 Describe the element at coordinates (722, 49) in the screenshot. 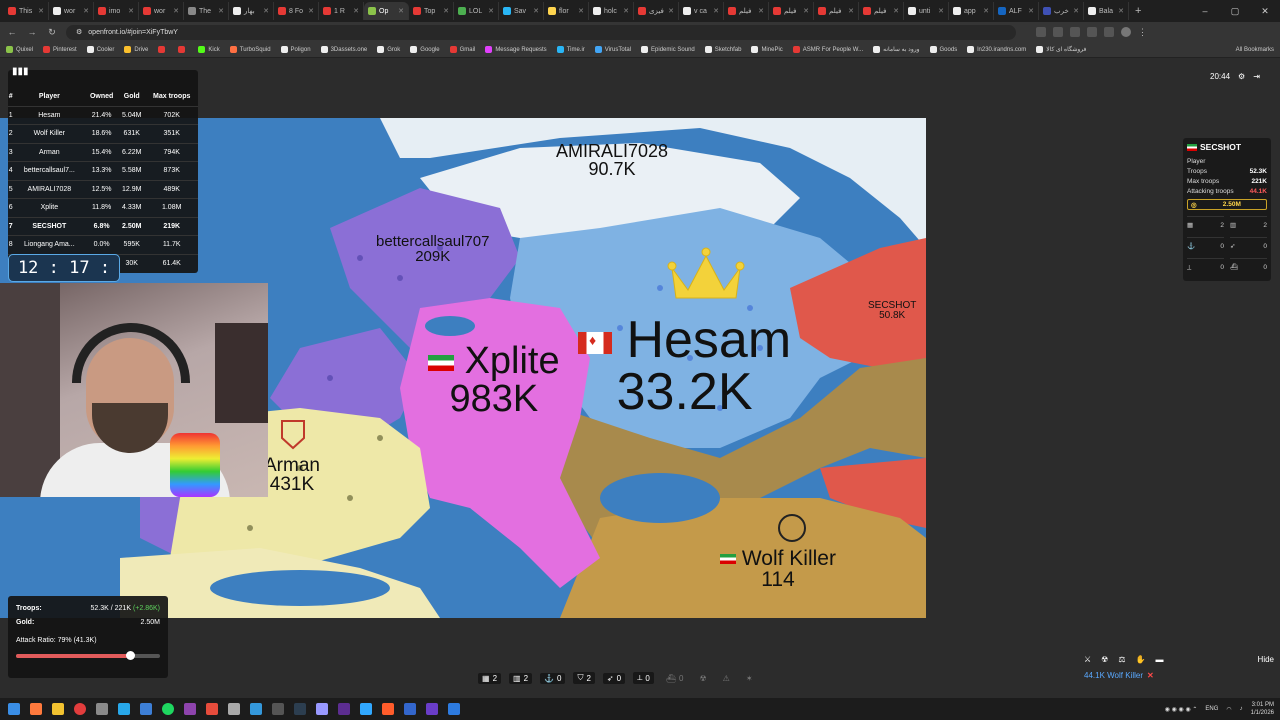

I see `bookmark-item: Sketchfab` at that location.